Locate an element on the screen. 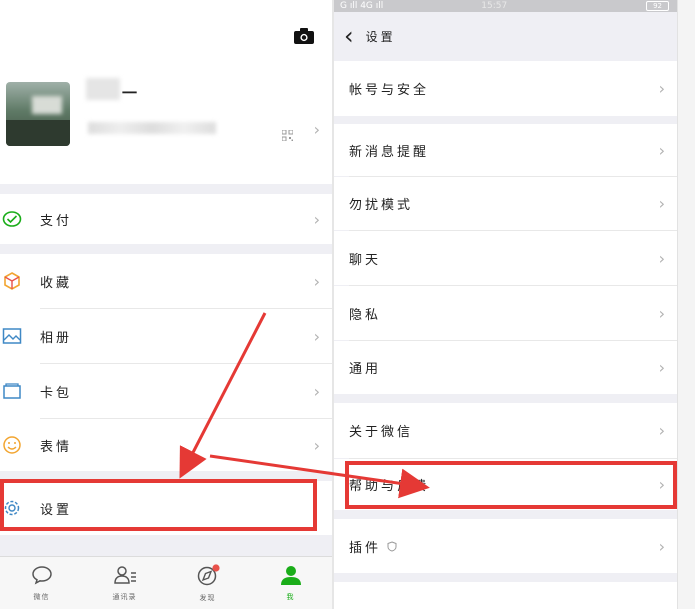 This screenshot has width=695, height=609. status-bar: G ıll 4G ıll 15:57 92 is located at coordinates (505, 6).